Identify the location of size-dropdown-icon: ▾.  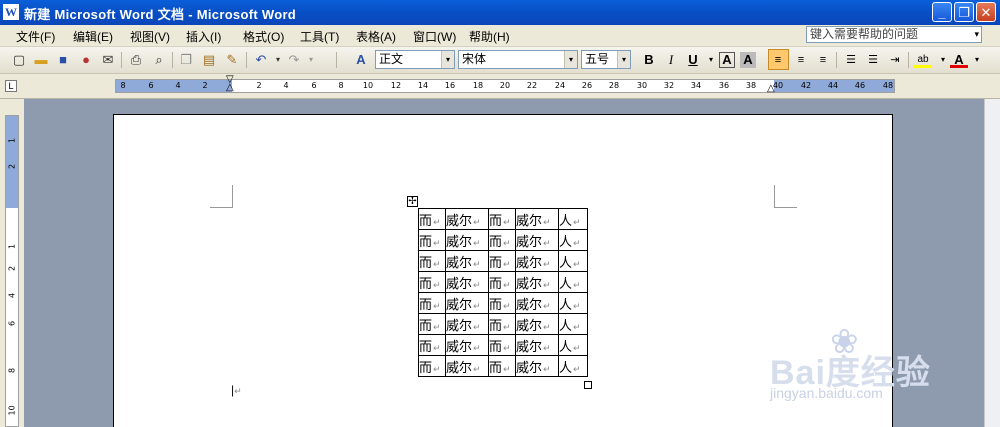
(623, 59).